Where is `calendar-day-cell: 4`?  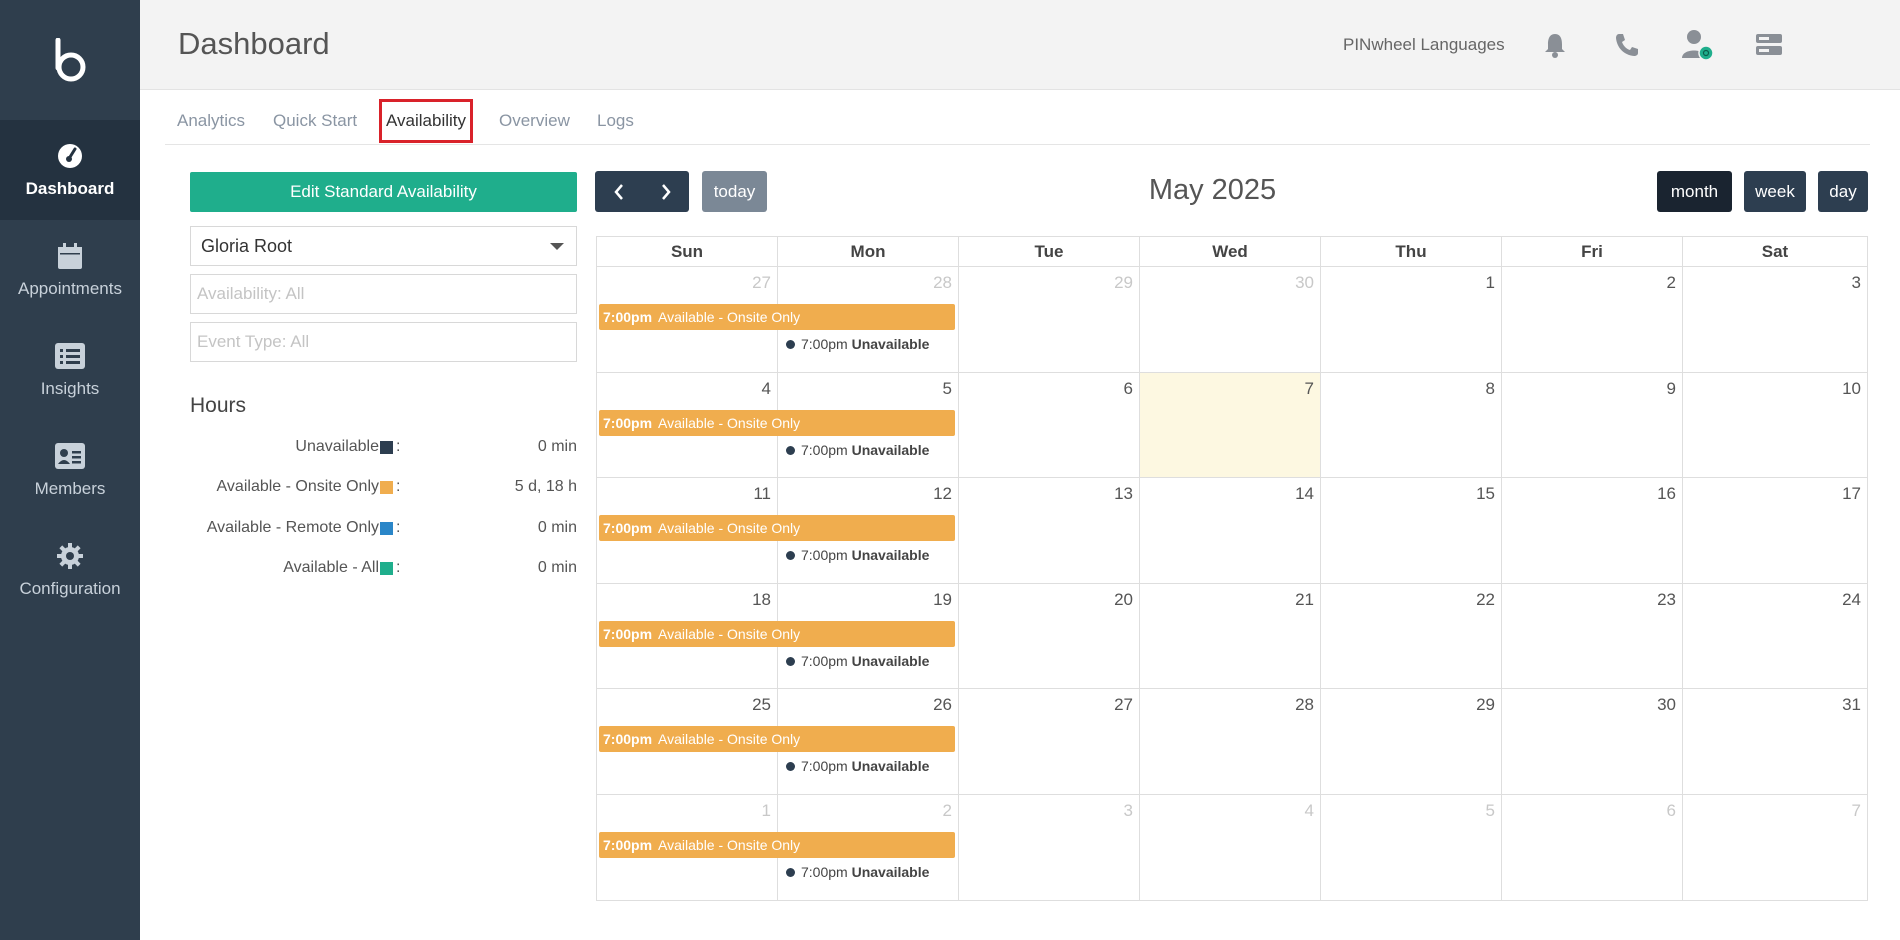
calendar-day-cell: 4 is located at coordinates (1230, 847).